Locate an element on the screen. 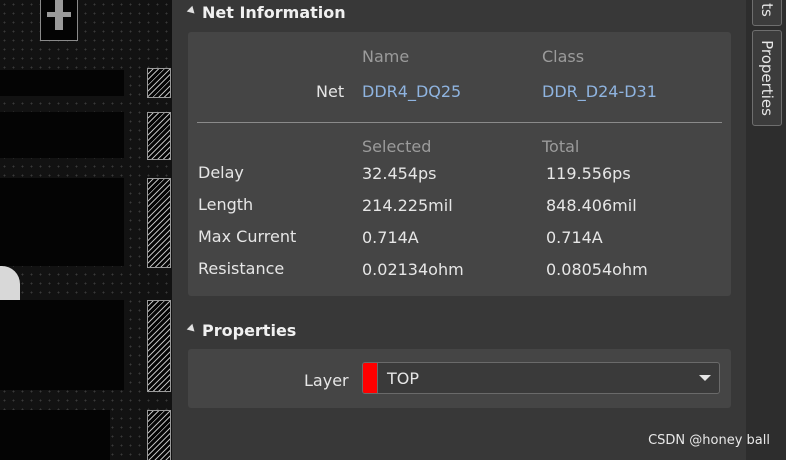  side-tab-partial-label: ts is located at coordinates (767, 10).